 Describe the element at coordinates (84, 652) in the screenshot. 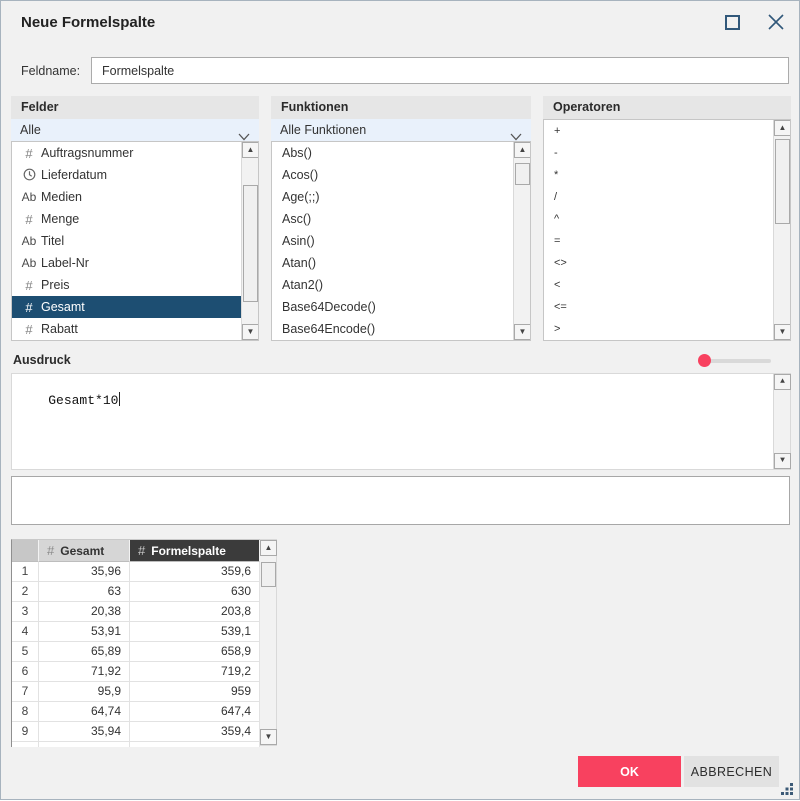

I see `gesamt-cell: 65,89` at that location.